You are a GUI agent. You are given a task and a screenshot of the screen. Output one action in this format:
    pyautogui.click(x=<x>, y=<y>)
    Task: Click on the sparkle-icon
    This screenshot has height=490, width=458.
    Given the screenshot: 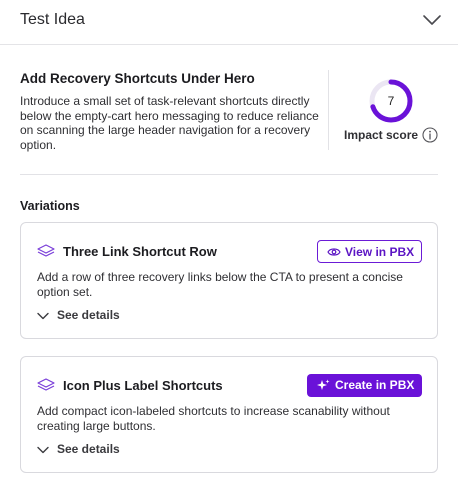 What is the action you would take?
    pyautogui.click(x=323, y=384)
    